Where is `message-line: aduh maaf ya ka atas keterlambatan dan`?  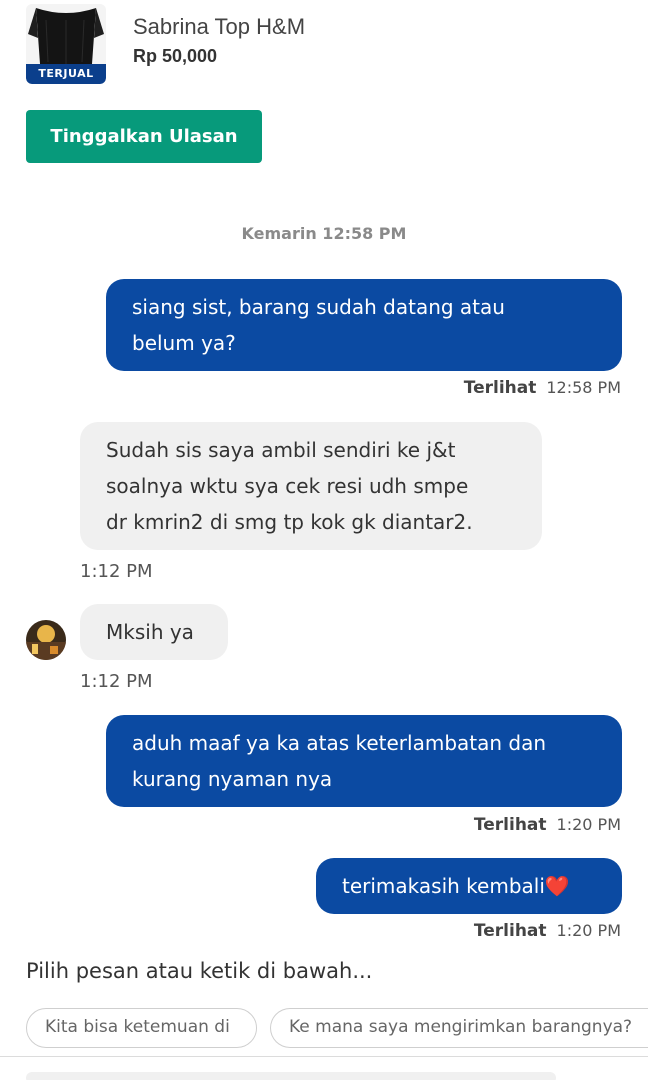
message-line: aduh maaf ya ka atas keterlambatan dan is located at coordinates (339, 743).